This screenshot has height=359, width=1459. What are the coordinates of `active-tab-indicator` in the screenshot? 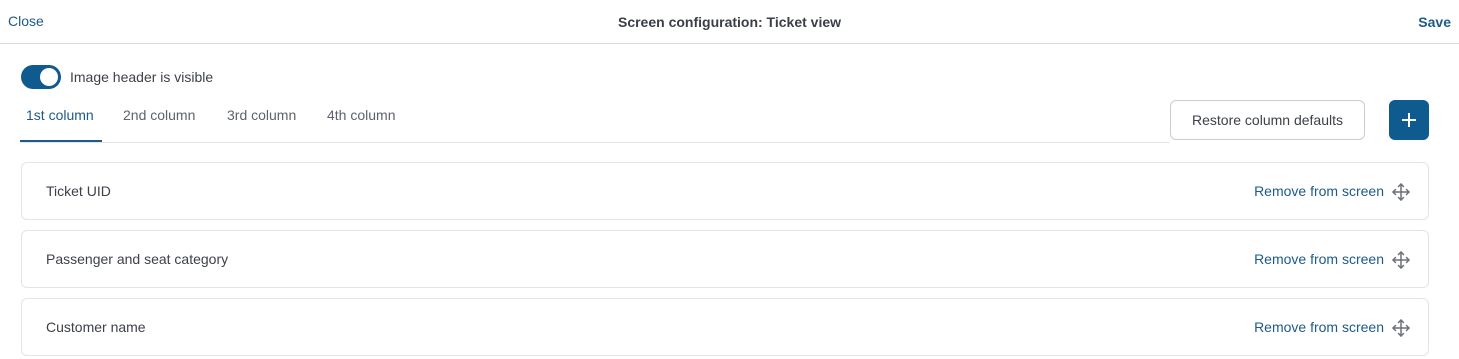 It's located at (61, 141).